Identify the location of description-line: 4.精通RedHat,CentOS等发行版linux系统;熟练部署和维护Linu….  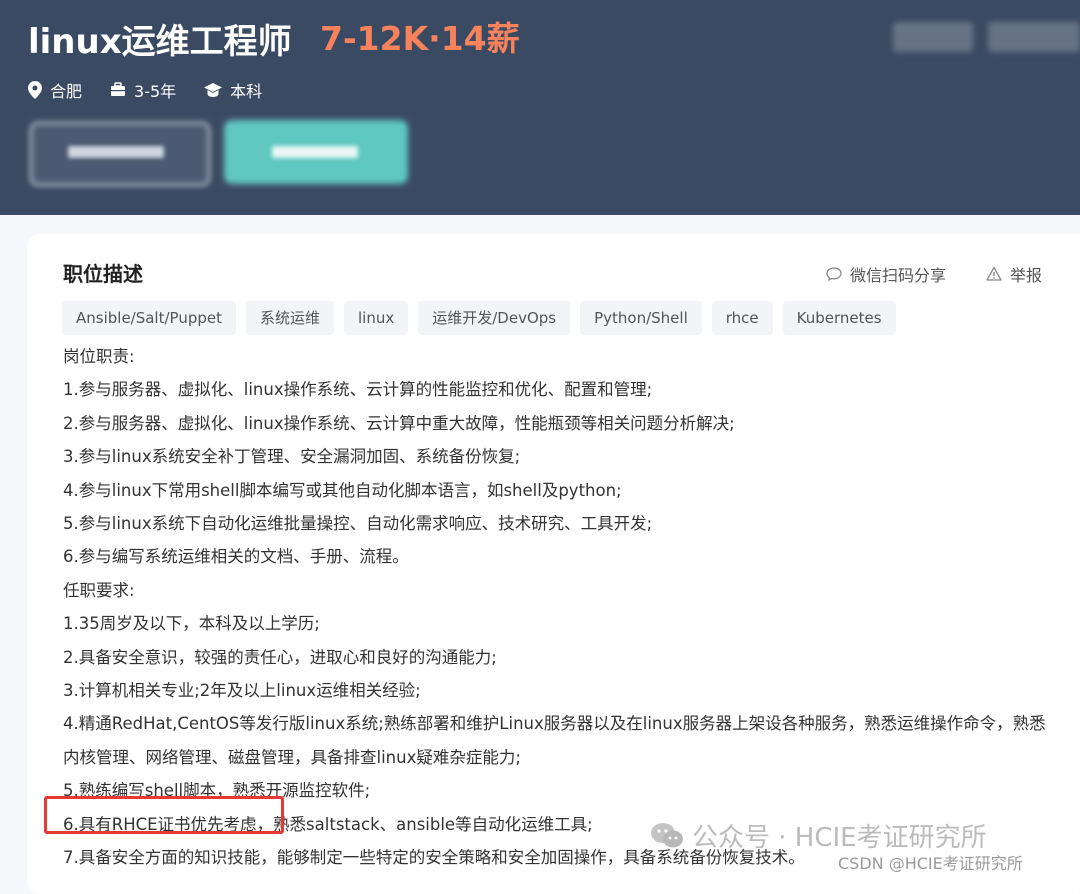
(554, 740).